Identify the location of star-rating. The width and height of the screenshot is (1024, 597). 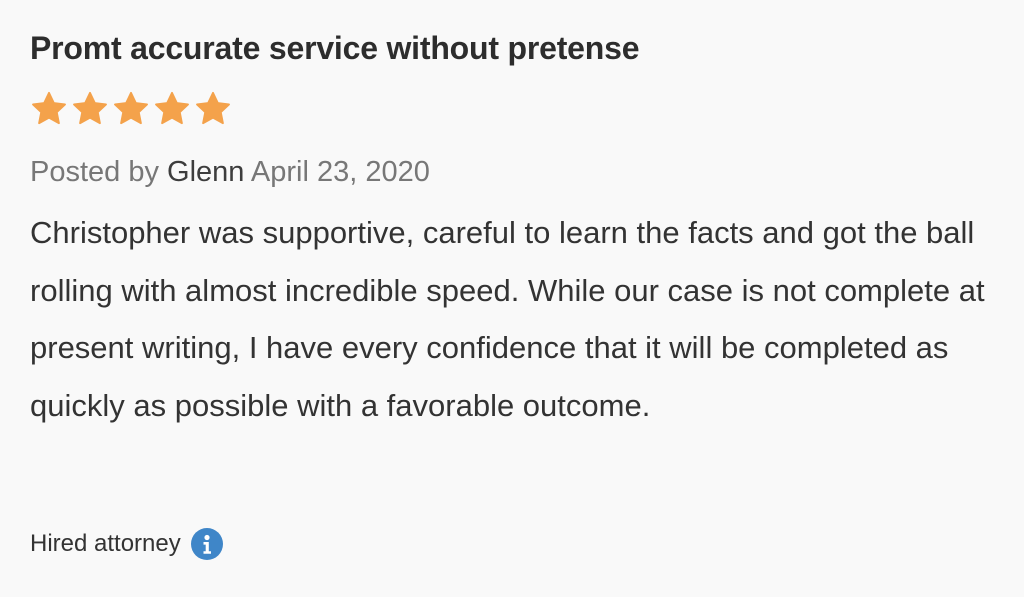
(131, 109).